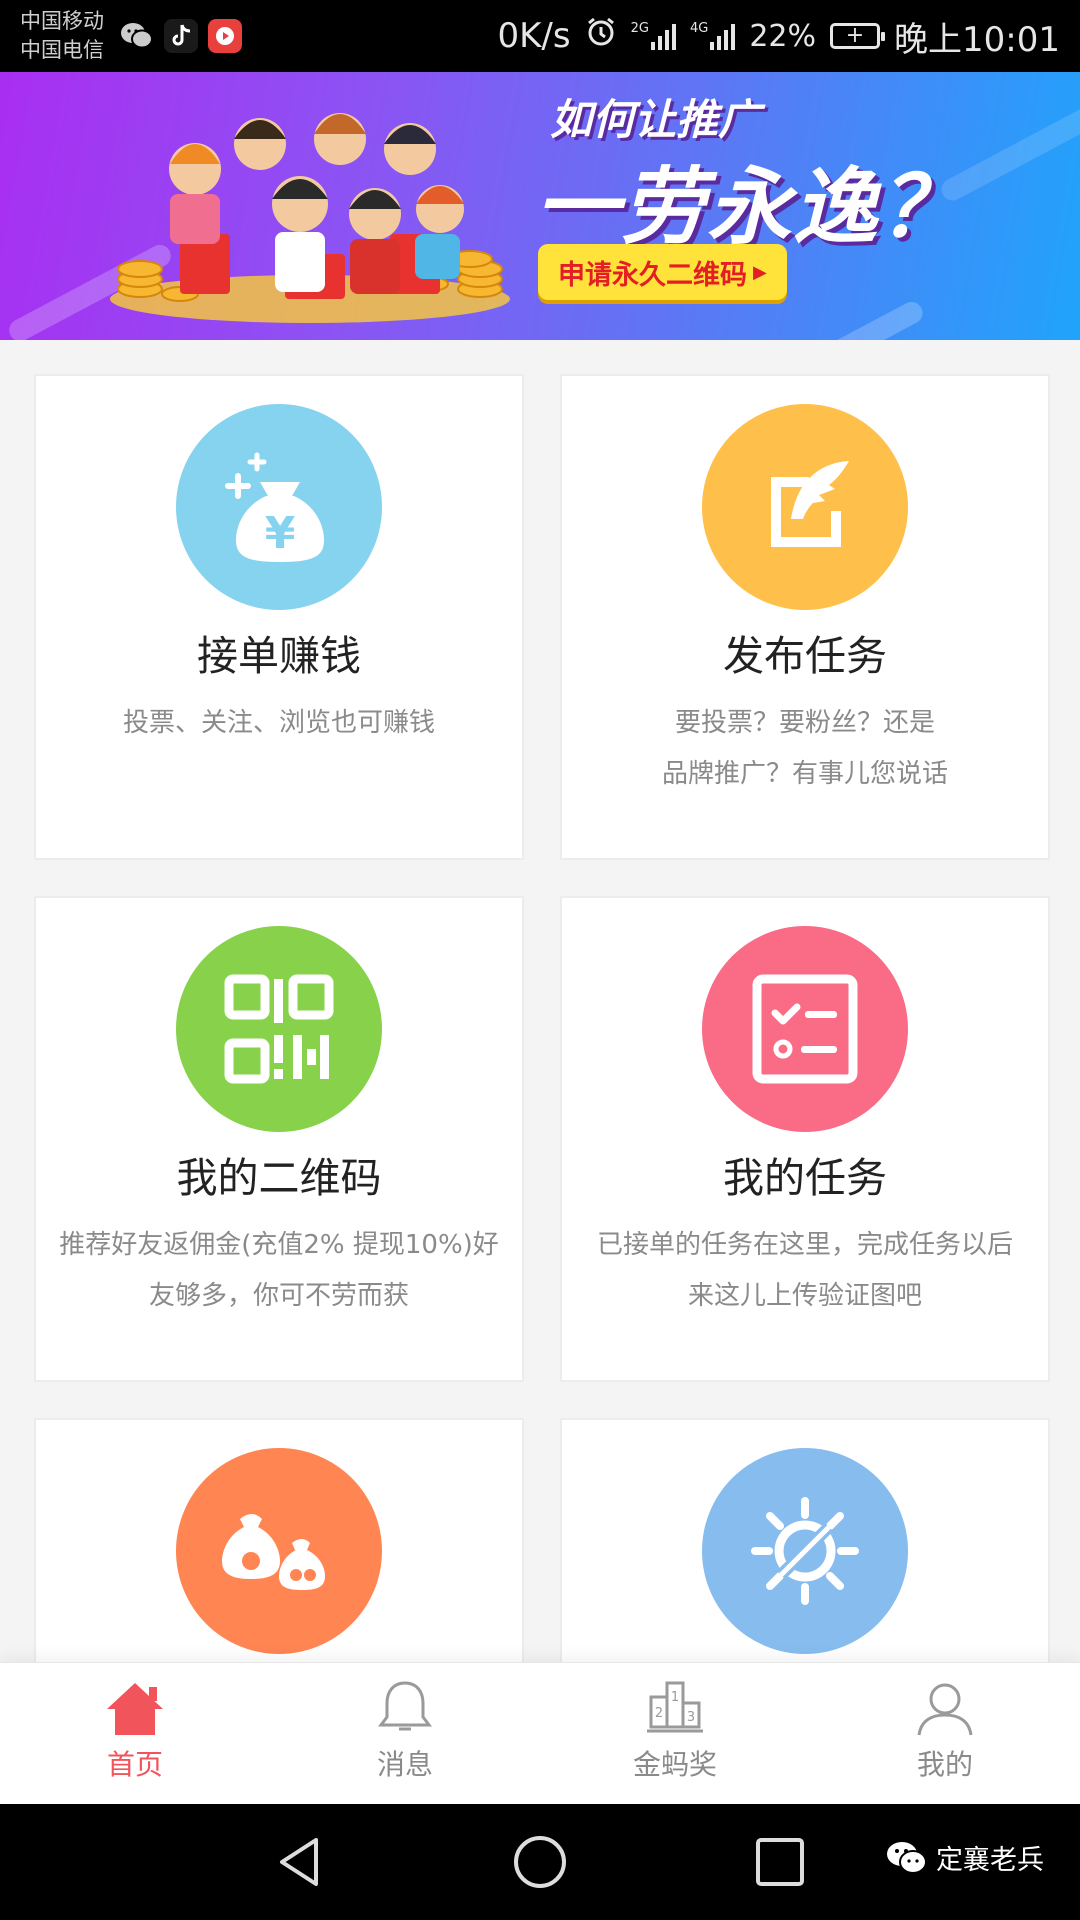 This screenshot has height=1920, width=1080. Describe the element at coordinates (310, 218) in the screenshot. I see `cartoon-crowd-illustration` at that location.